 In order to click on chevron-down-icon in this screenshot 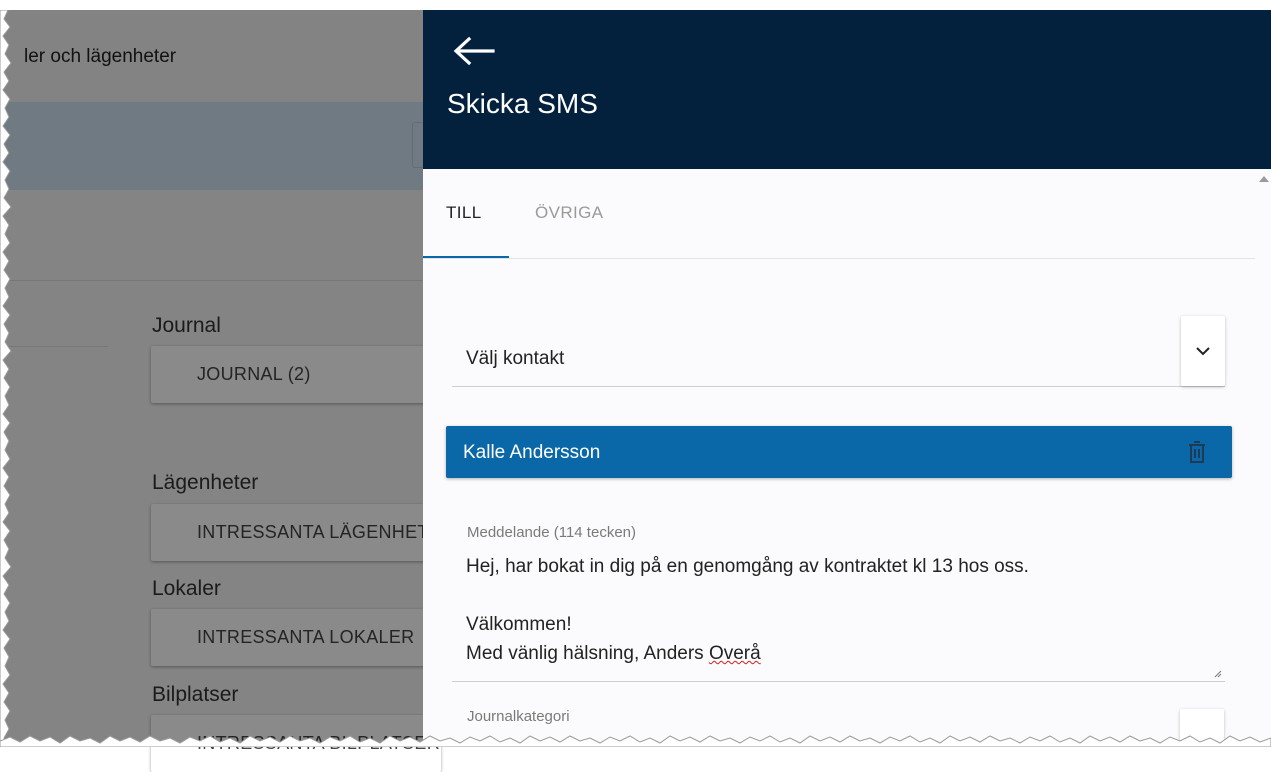, I will do `click(1203, 351)`.